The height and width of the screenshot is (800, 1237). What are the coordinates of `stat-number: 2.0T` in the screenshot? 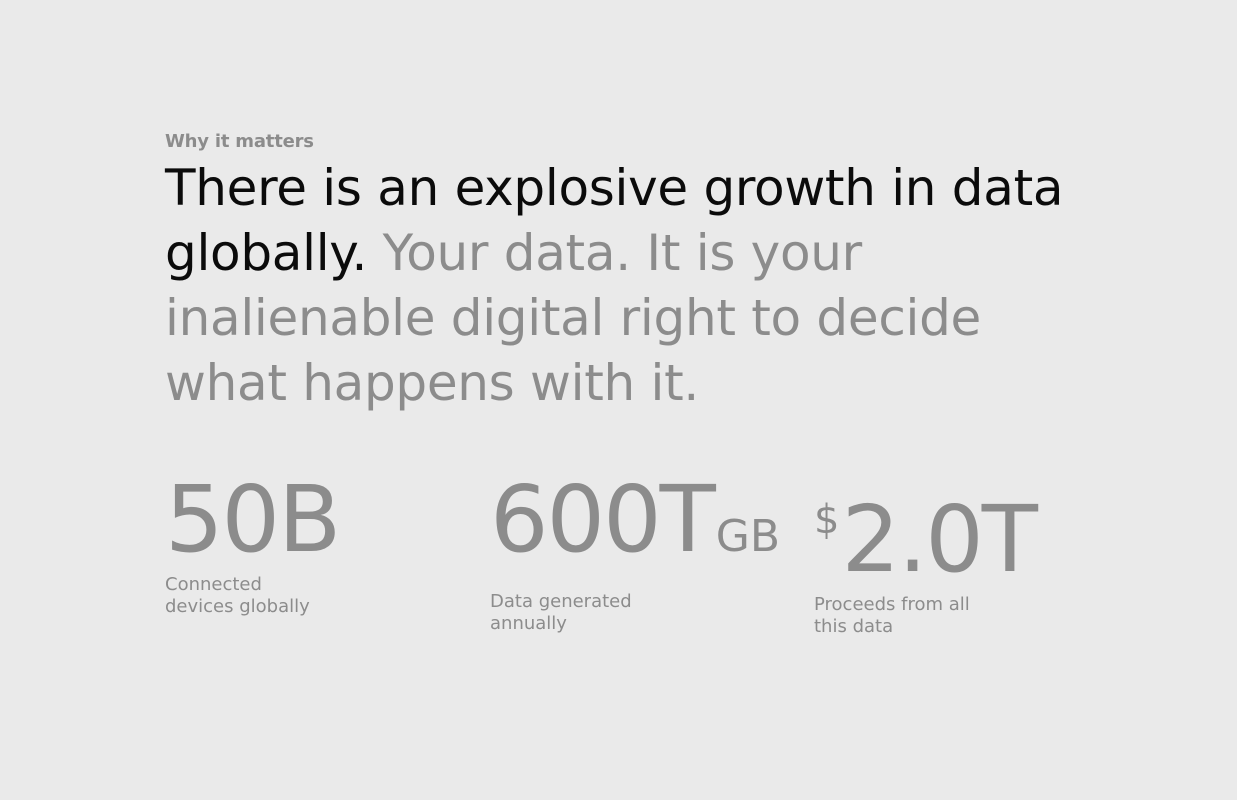 It's located at (939, 539).